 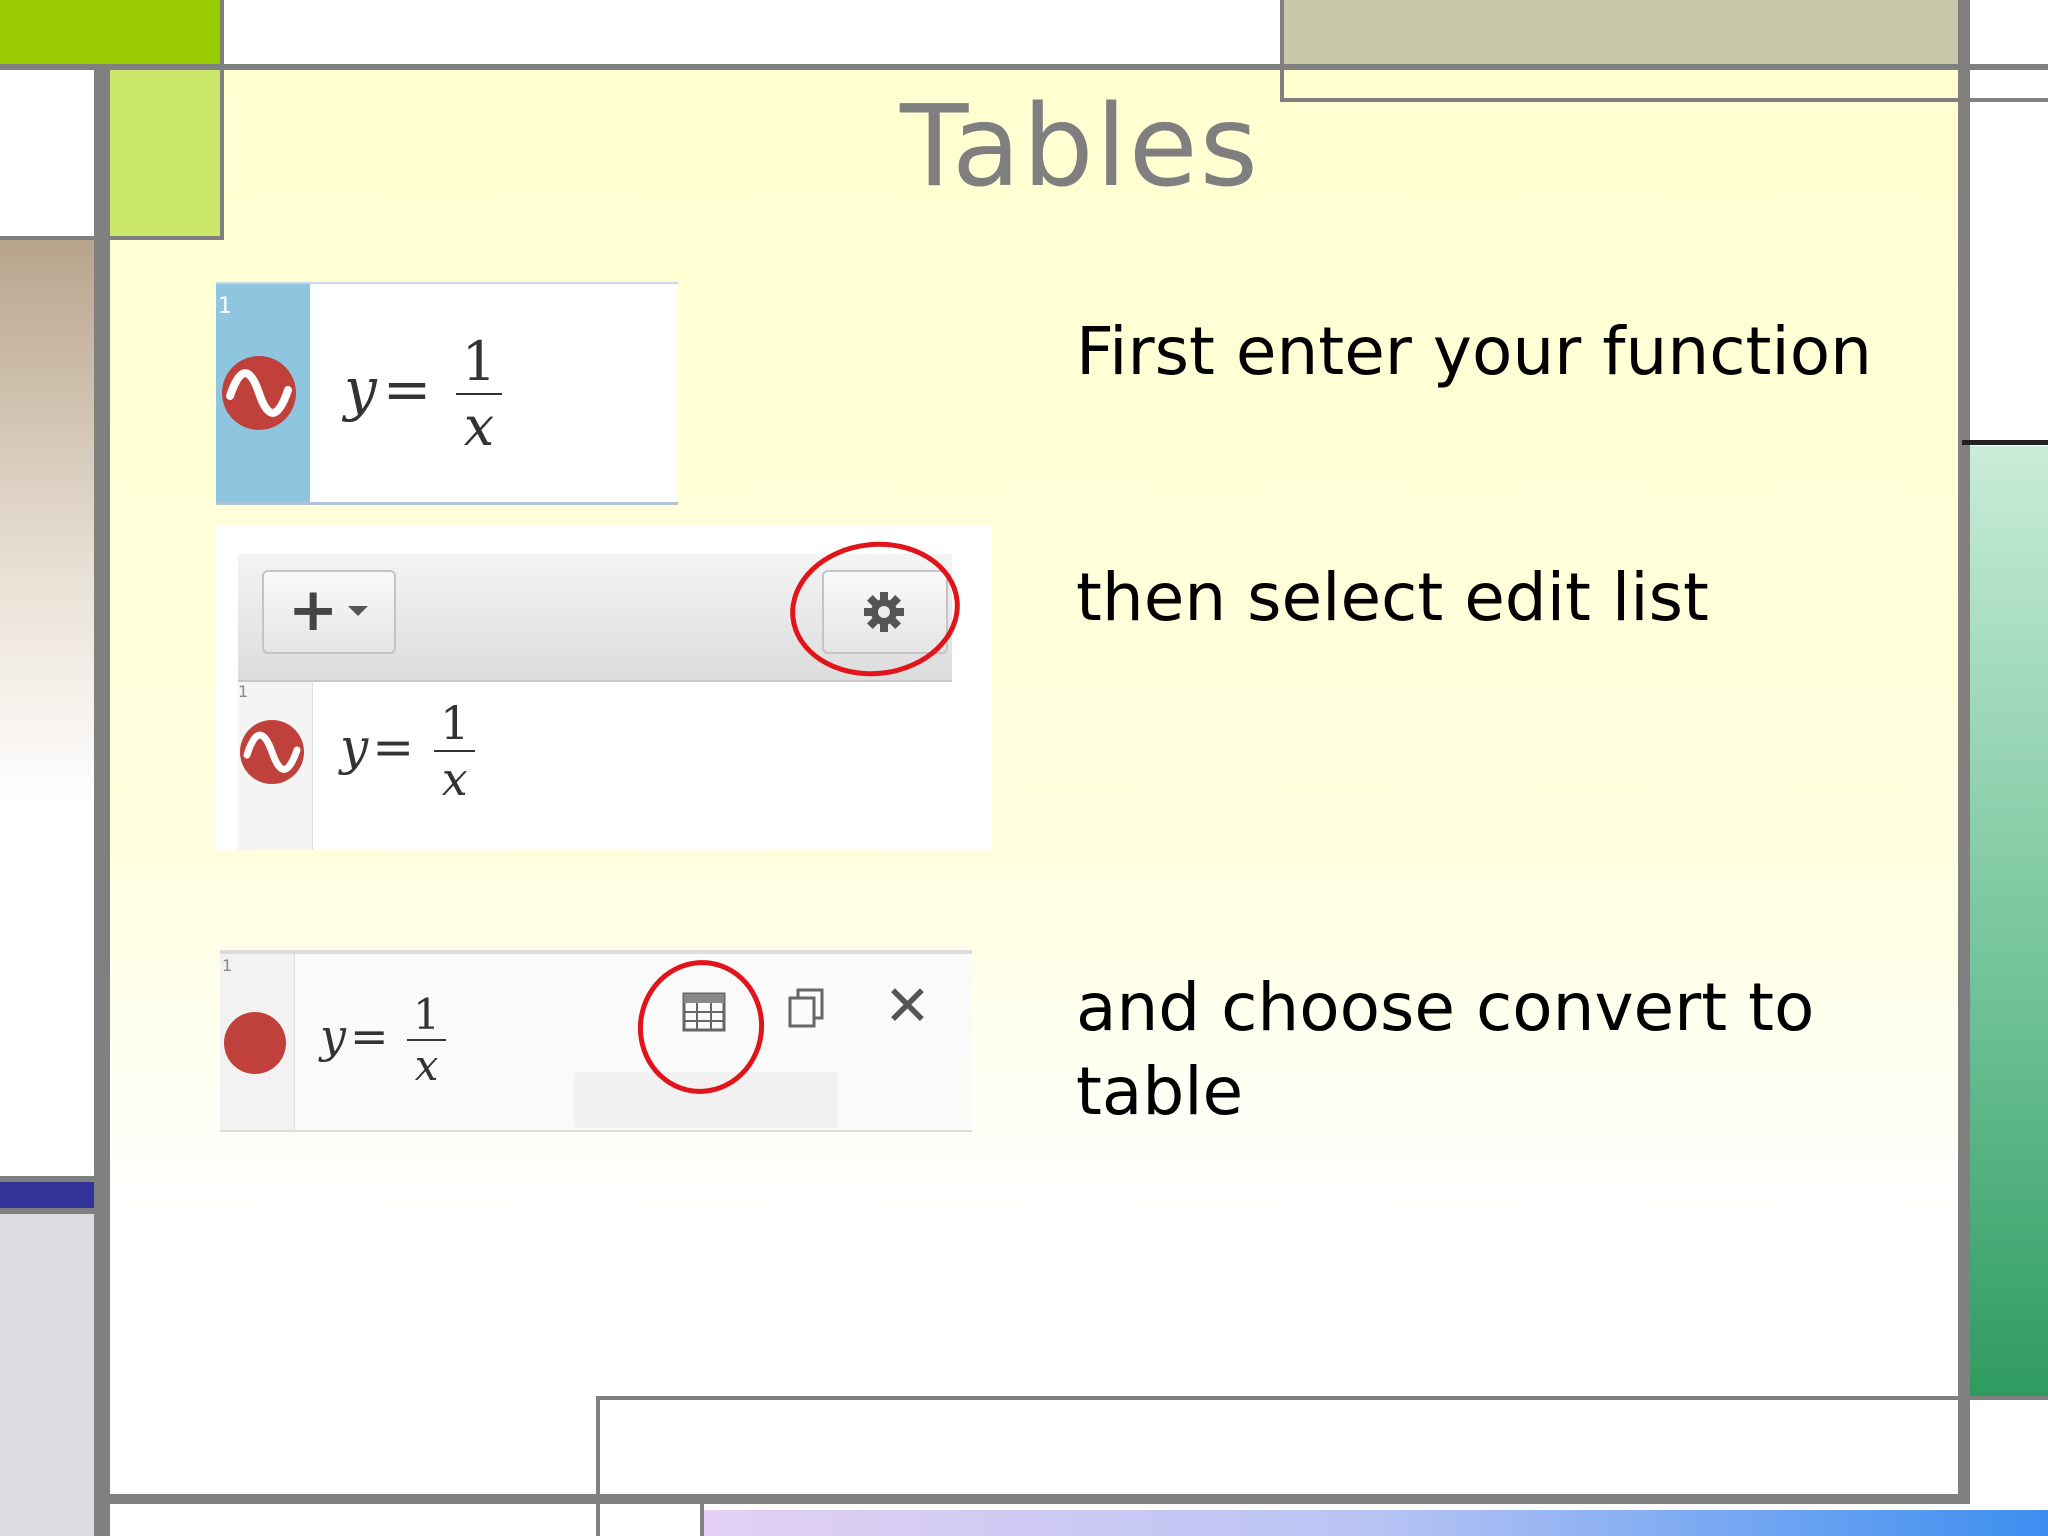 What do you see at coordinates (806, 1009) in the screenshot?
I see `duplicate-icon` at bounding box center [806, 1009].